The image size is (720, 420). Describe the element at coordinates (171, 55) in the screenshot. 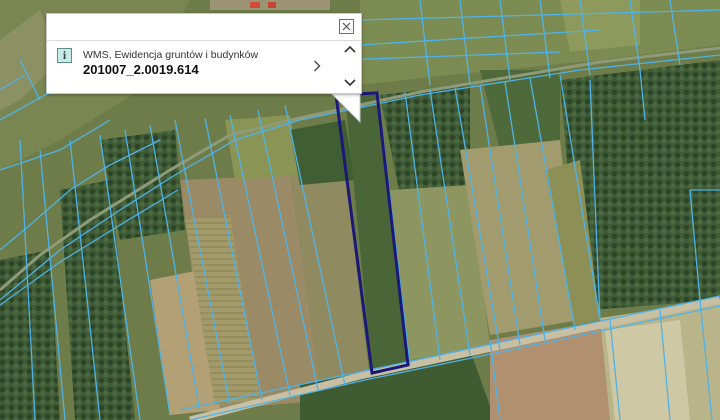

I see `layer-source-label: WMS, Ewidencja gruntów i budynków` at that location.